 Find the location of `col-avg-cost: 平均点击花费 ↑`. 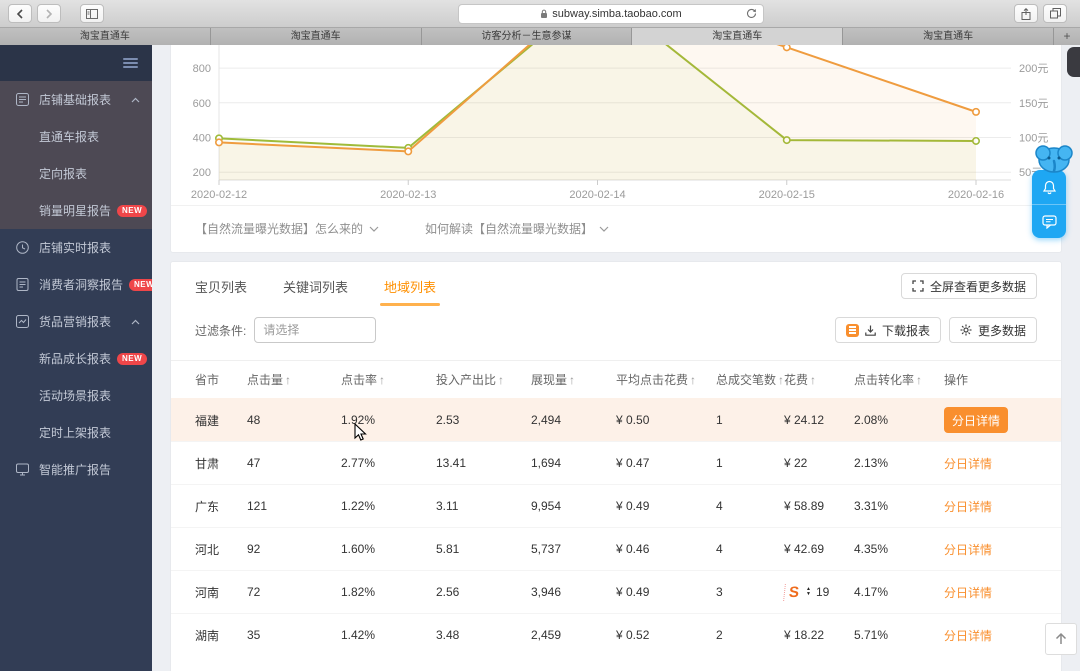

col-avg-cost: 平均点击花费 ↑ is located at coordinates (666, 379).